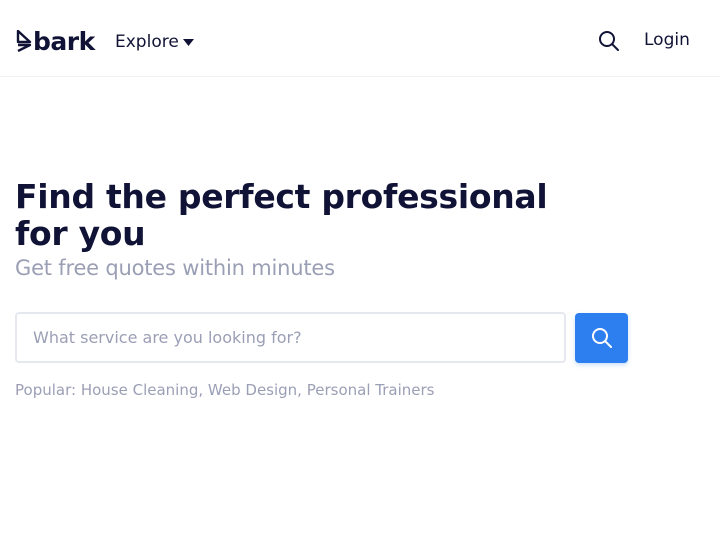  Describe the element at coordinates (64, 41) in the screenshot. I see `logo-text: bark` at that location.